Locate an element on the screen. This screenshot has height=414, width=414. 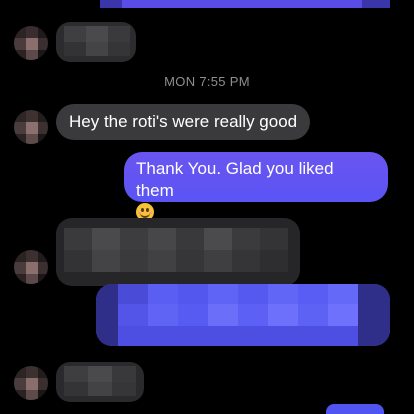
message-text: Hey the roti's were really good is located at coordinates (183, 121).